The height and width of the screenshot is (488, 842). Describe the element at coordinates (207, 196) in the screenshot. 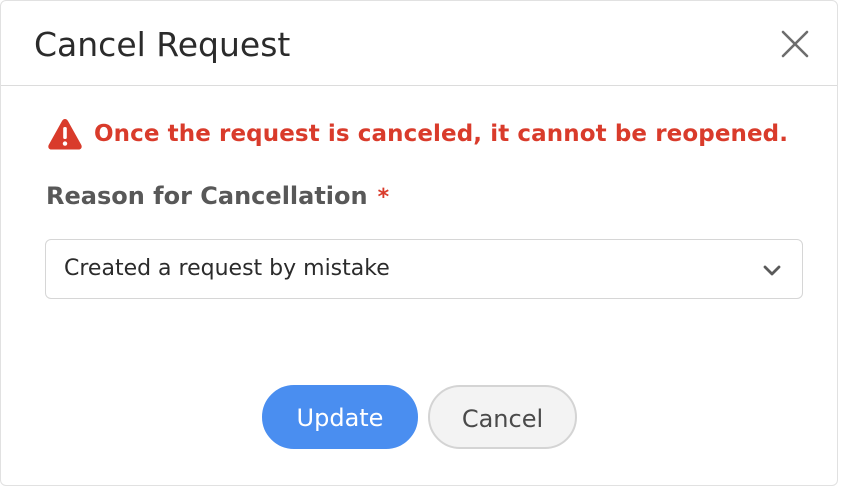

I see `reason-label-text: Reason for Cancellation` at that location.